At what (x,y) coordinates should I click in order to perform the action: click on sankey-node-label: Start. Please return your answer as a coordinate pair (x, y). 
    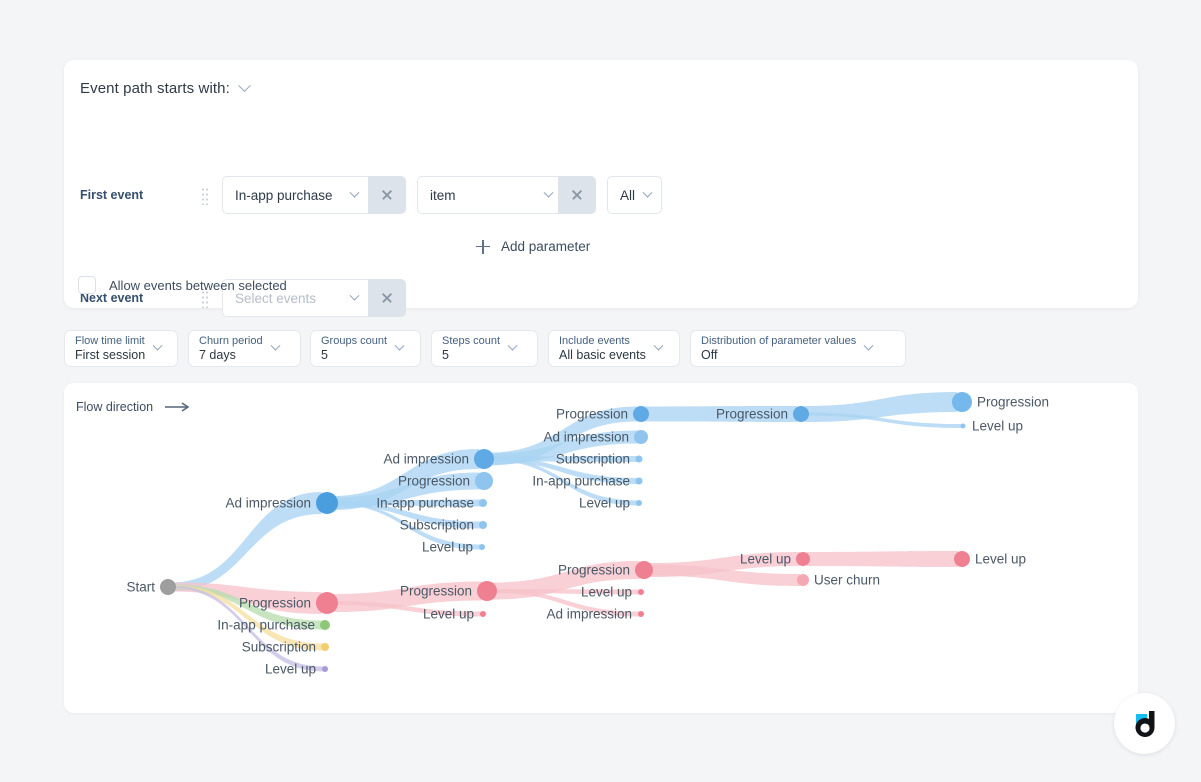
    Looking at the image, I should click on (140, 587).